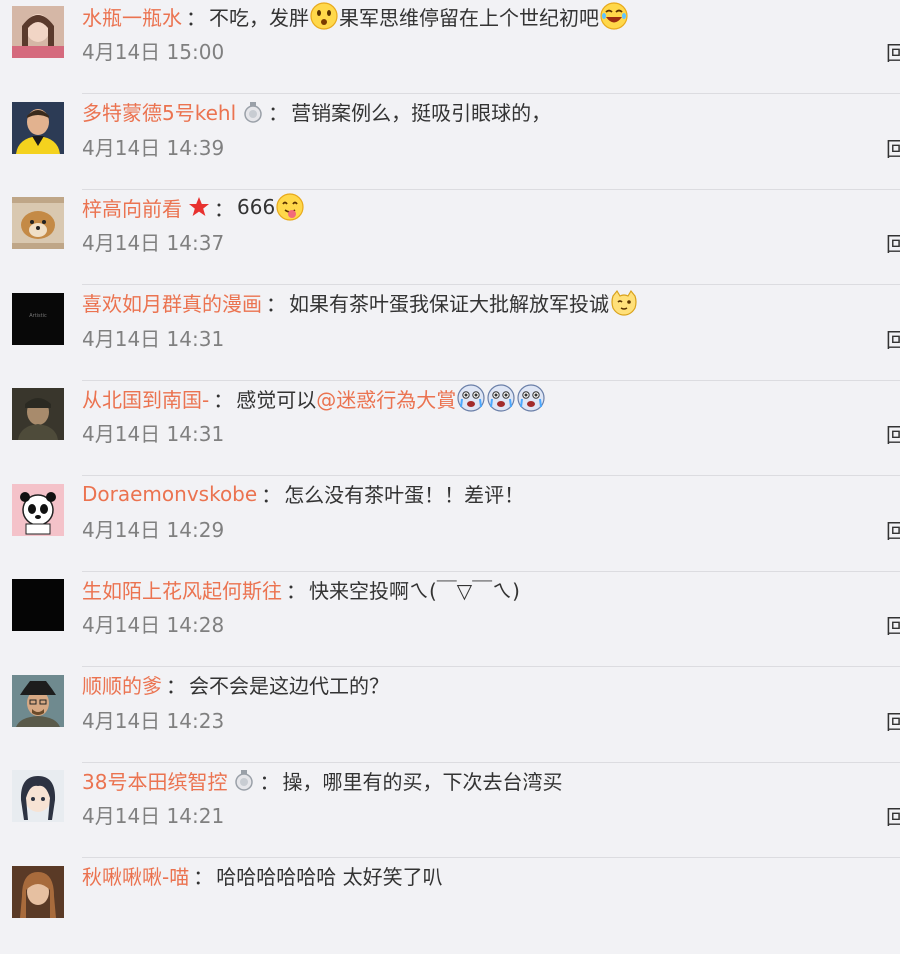 The image size is (900, 954). I want to click on comment-line: 生如陌上花风起何斯往：快来空投啊ㄟ(￣▽￣ㄟ), so click(301, 589).